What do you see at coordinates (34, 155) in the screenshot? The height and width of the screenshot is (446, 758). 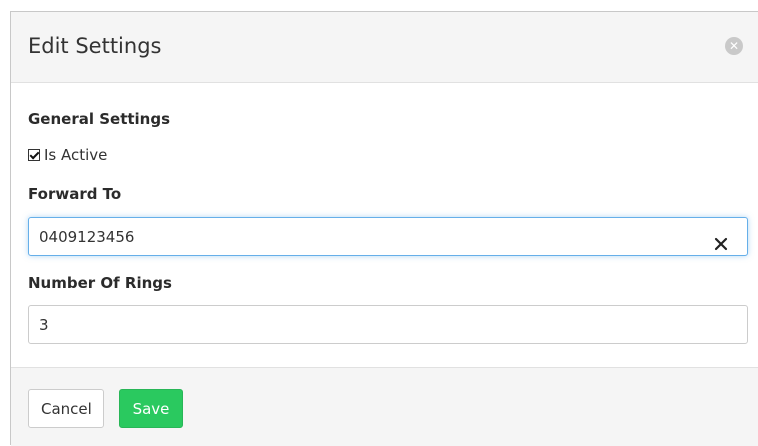 I see `is-active-checkbox` at bounding box center [34, 155].